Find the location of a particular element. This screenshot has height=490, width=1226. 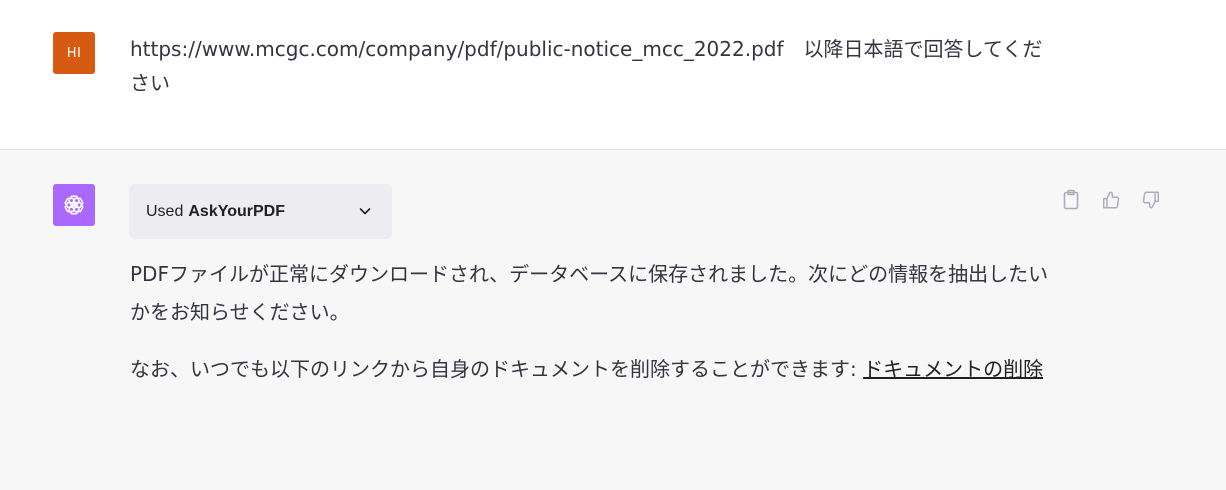

assistant-avatar is located at coordinates (74, 205).